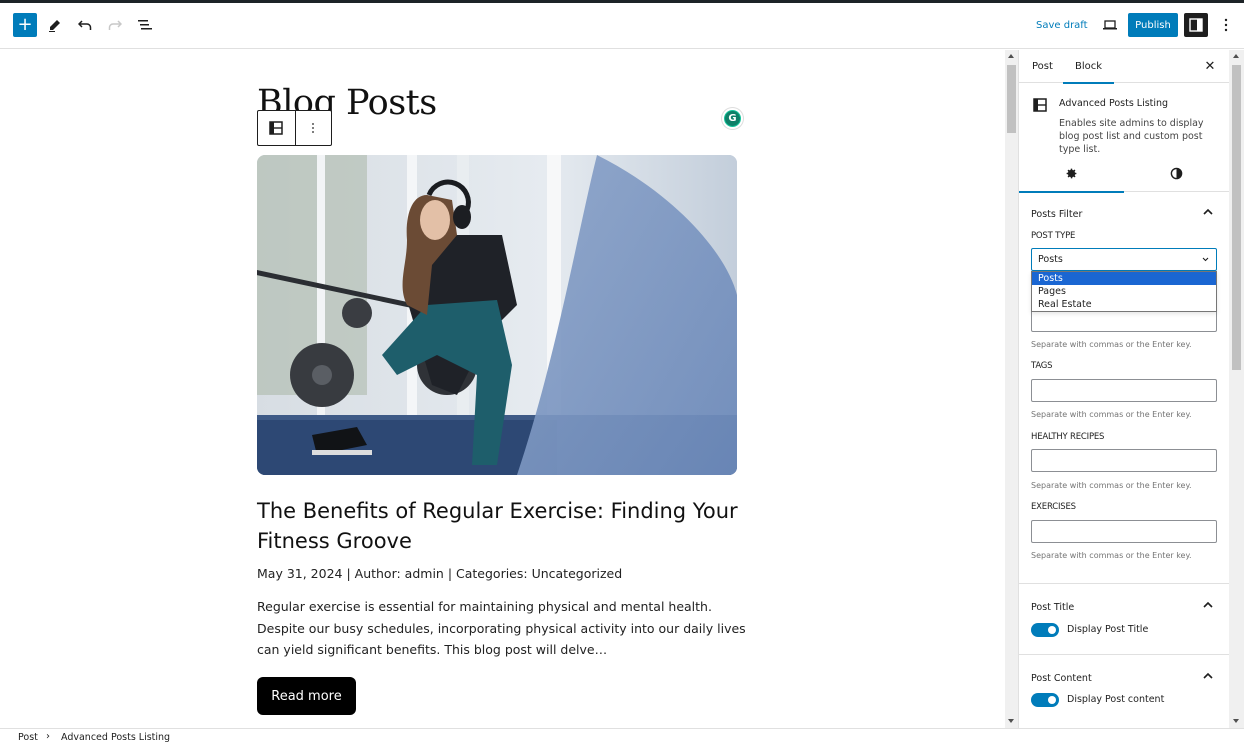 The width and height of the screenshot is (1244, 747). What do you see at coordinates (1124, 320) in the screenshot?
I see `categories-input` at bounding box center [1124, 320].